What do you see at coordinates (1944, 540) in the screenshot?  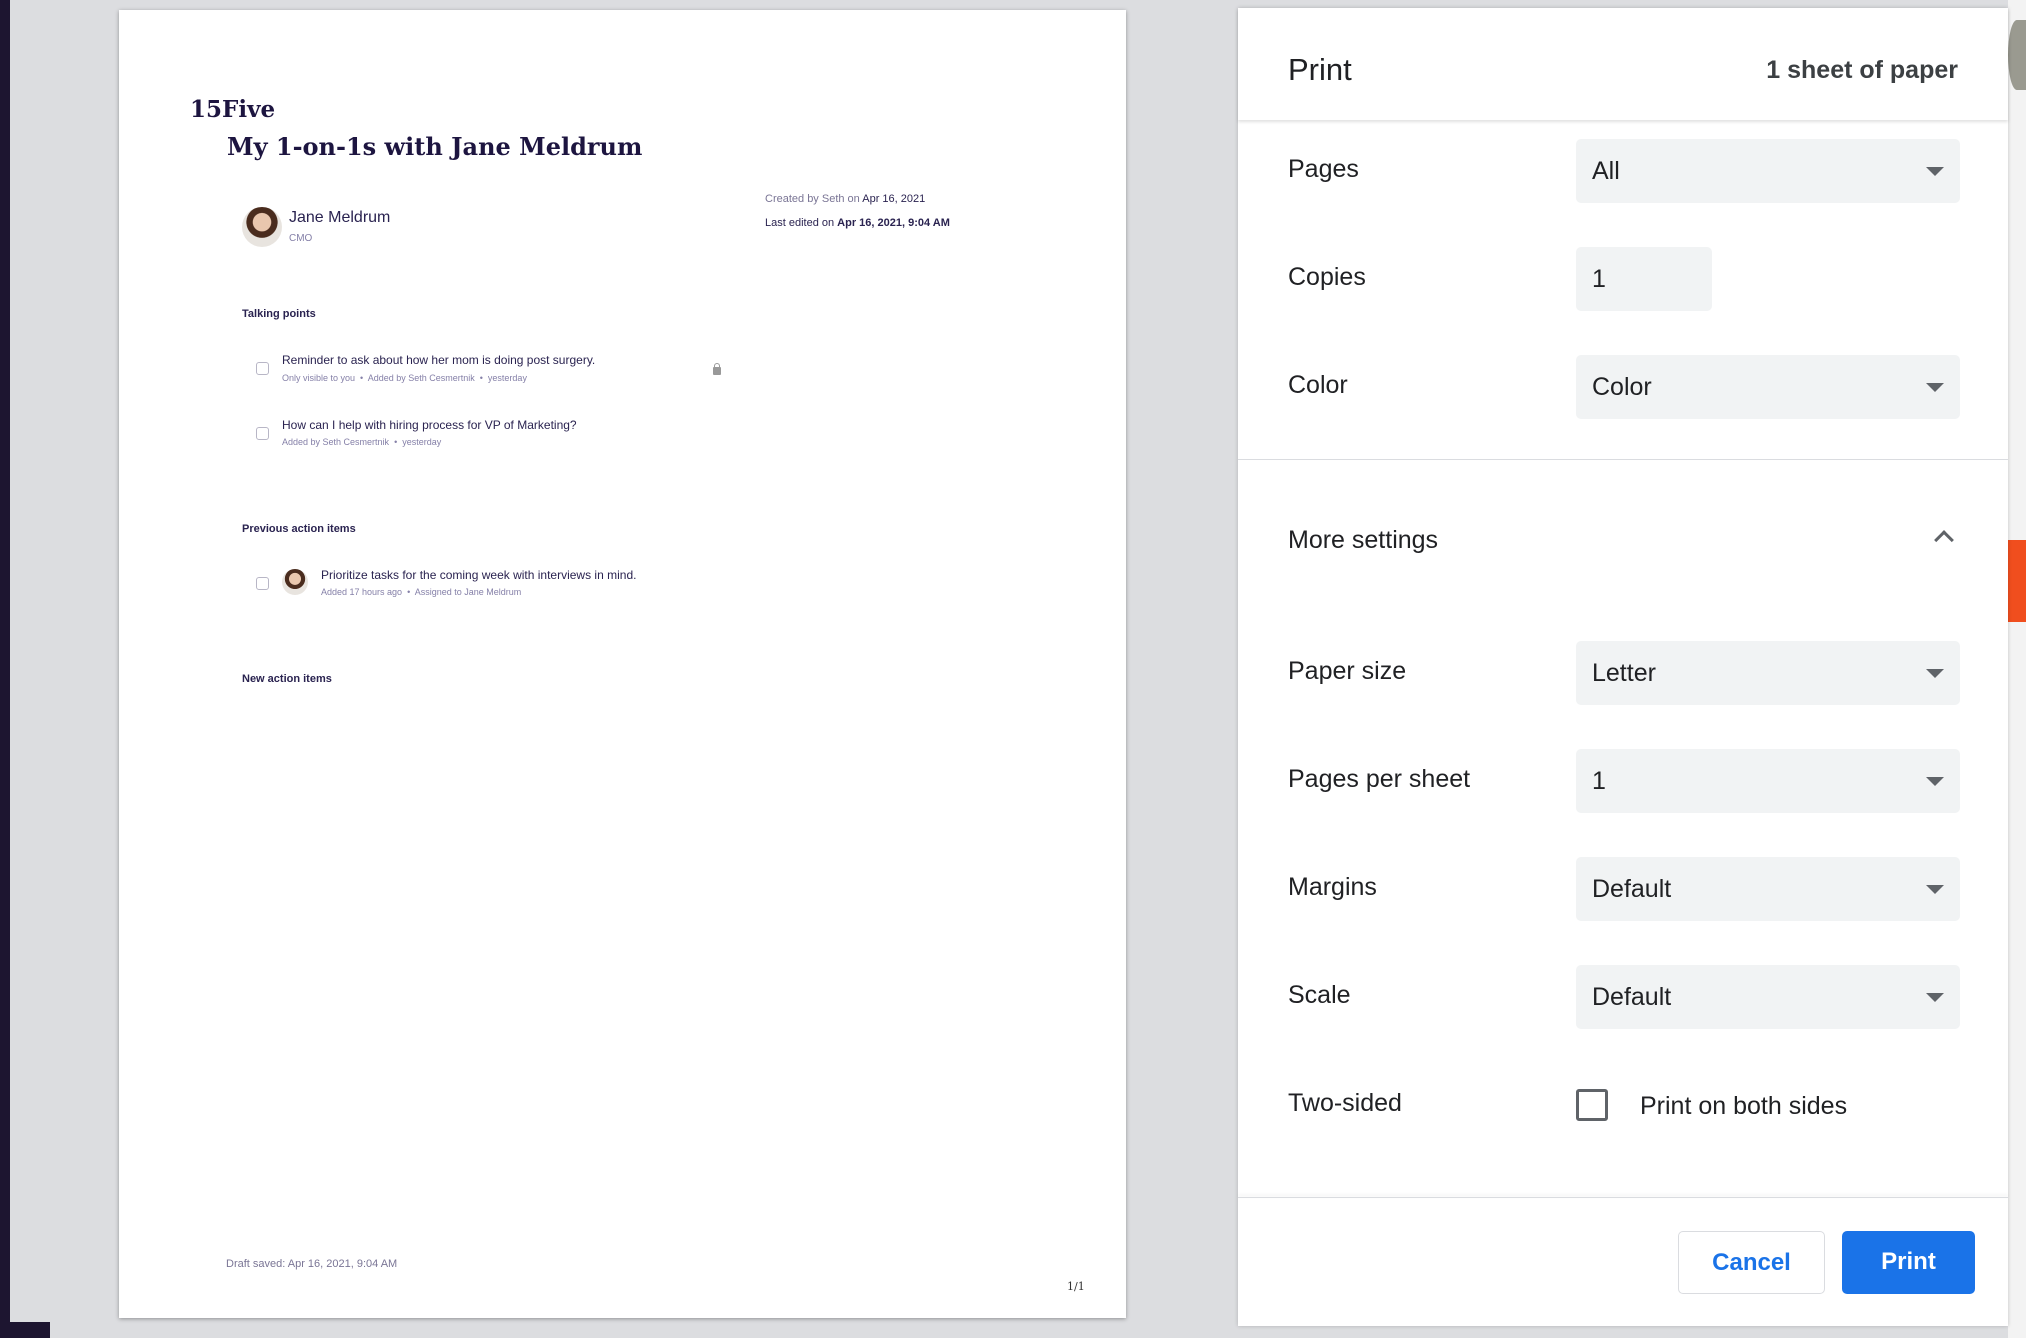 I see `chevron-up-icon` at bounding box center [1944, 540].